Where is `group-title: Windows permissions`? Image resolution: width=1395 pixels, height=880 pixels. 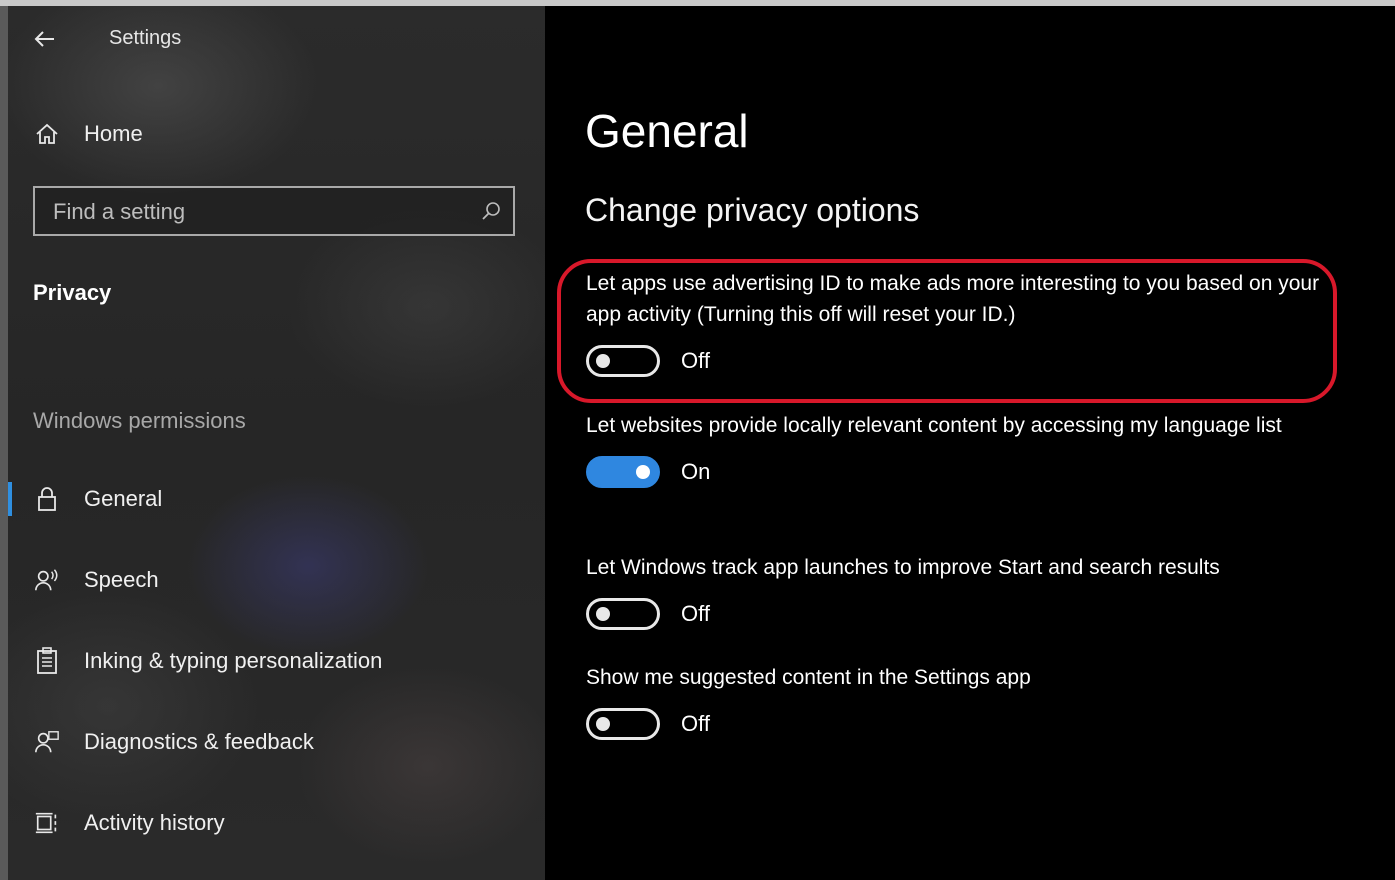 group-title: Windows permissions is located at coordinates (139, 420).